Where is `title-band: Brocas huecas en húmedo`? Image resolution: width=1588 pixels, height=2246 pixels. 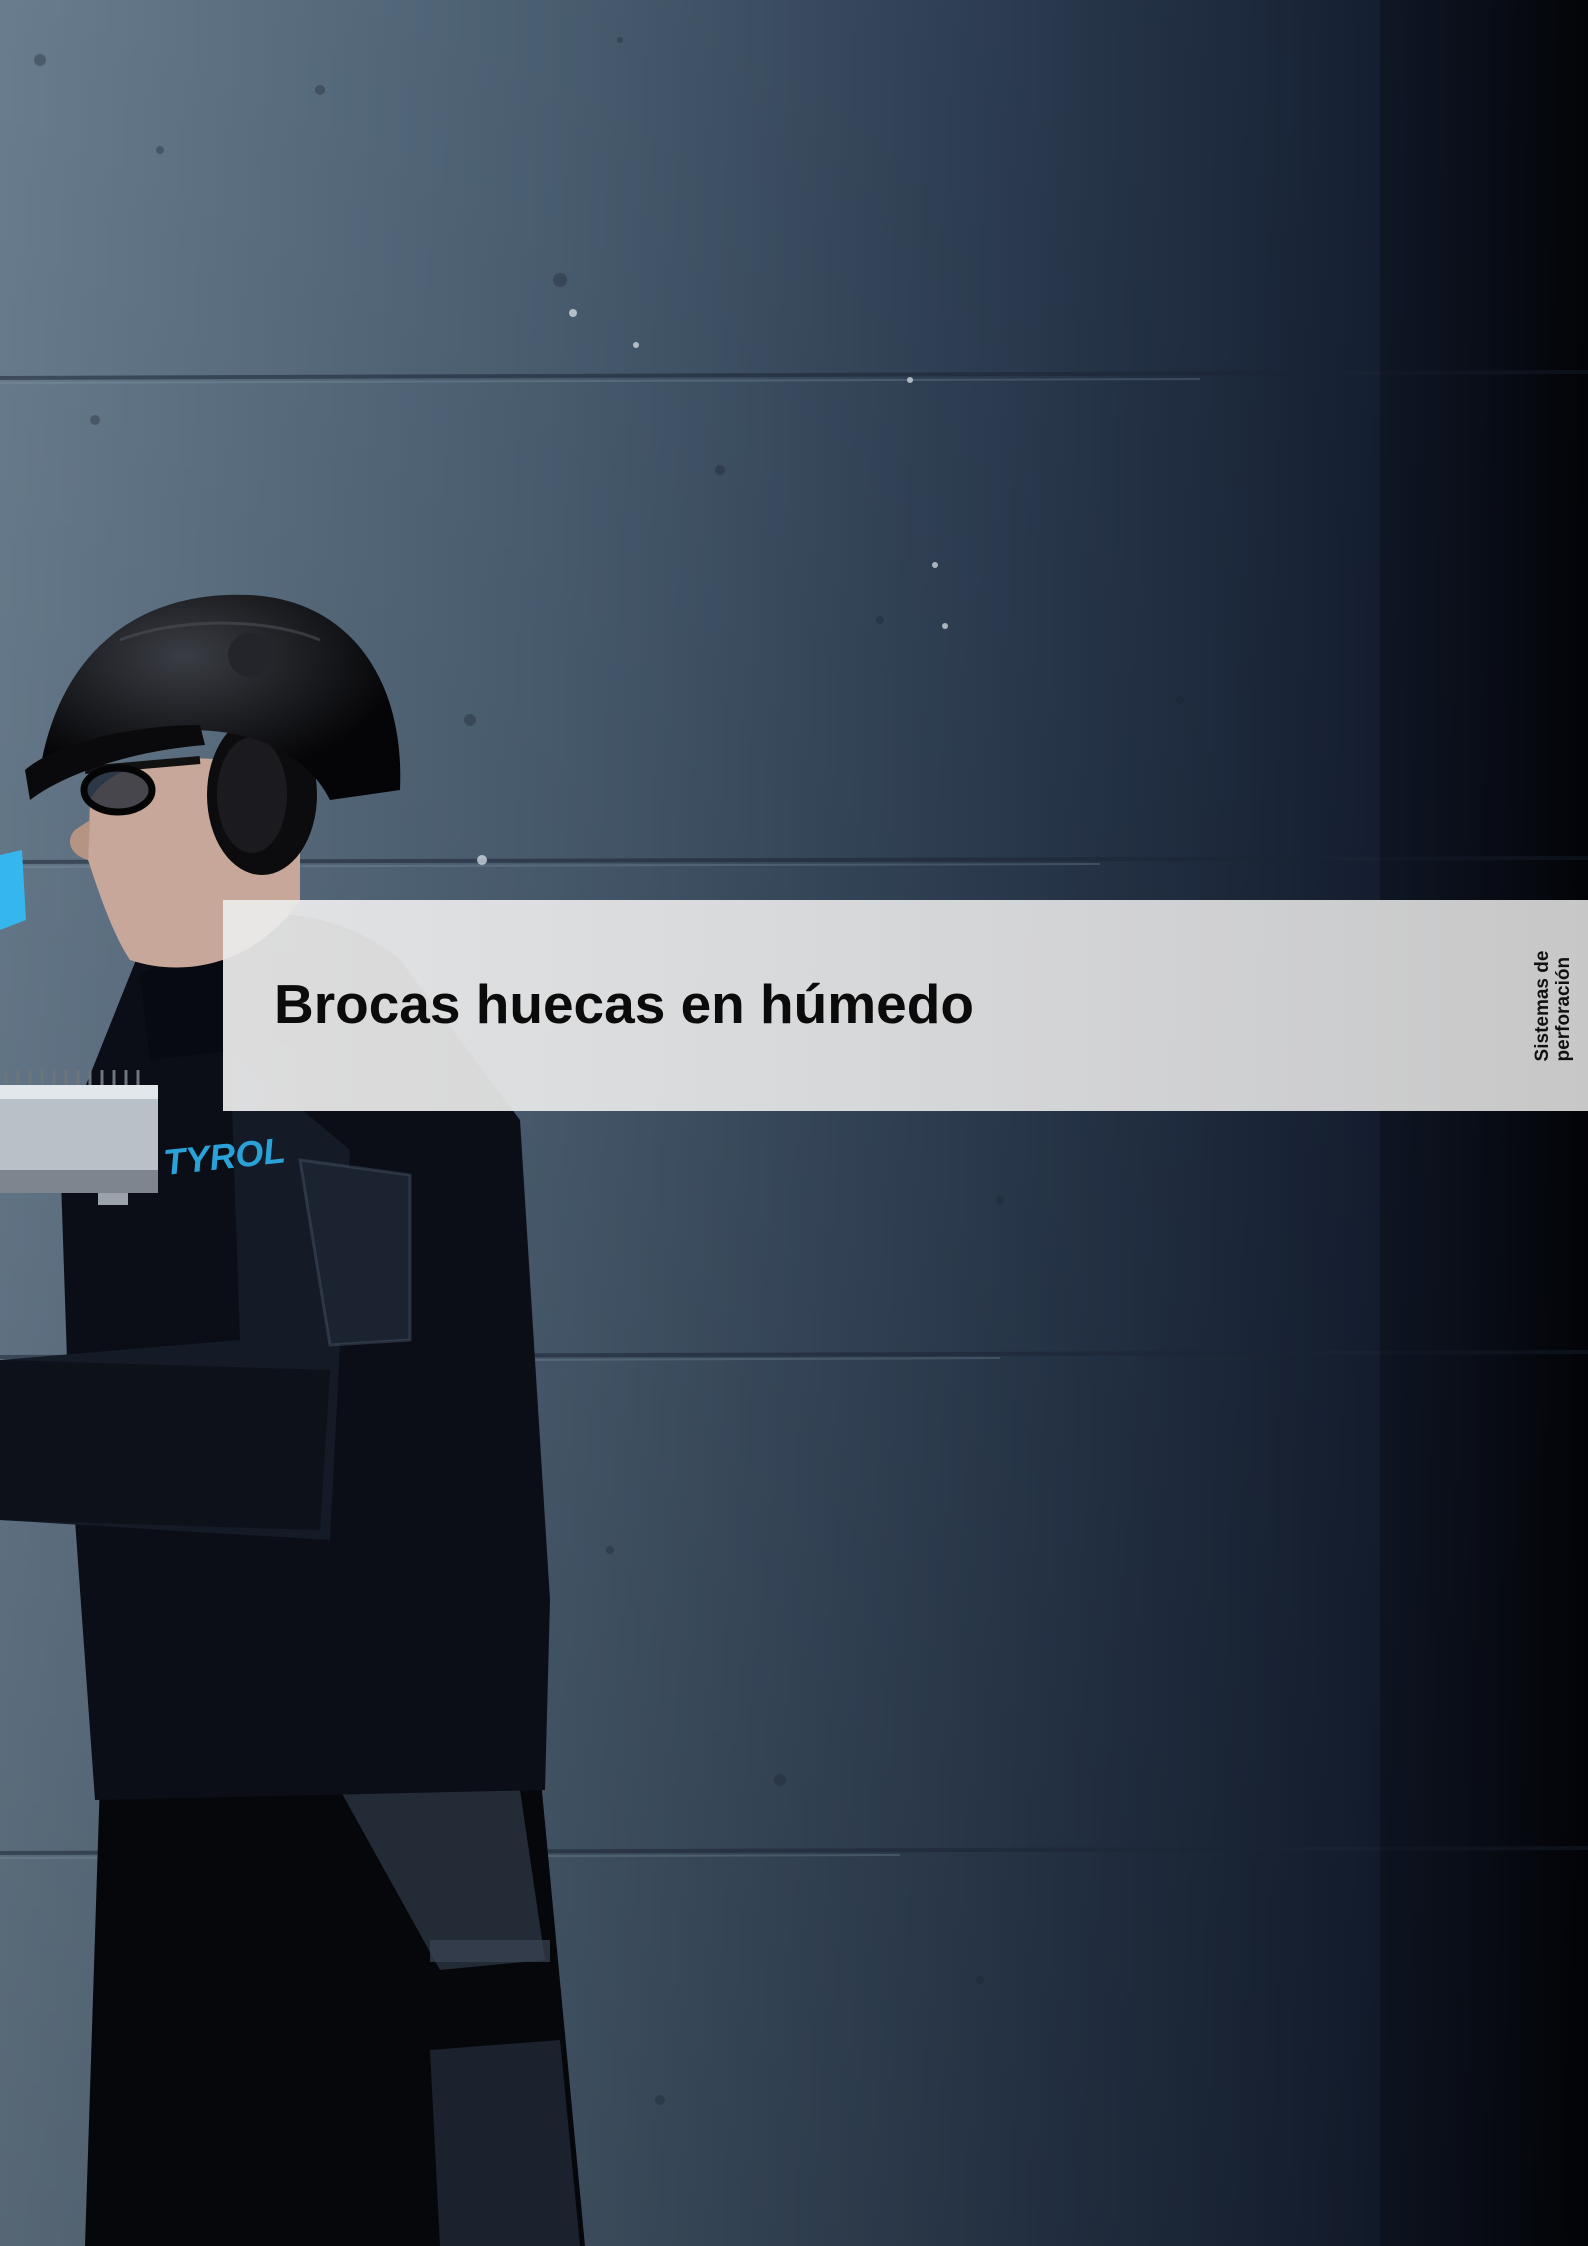
title-band: Brocas huecas en húmedo is located at coordinates (905, 1005).